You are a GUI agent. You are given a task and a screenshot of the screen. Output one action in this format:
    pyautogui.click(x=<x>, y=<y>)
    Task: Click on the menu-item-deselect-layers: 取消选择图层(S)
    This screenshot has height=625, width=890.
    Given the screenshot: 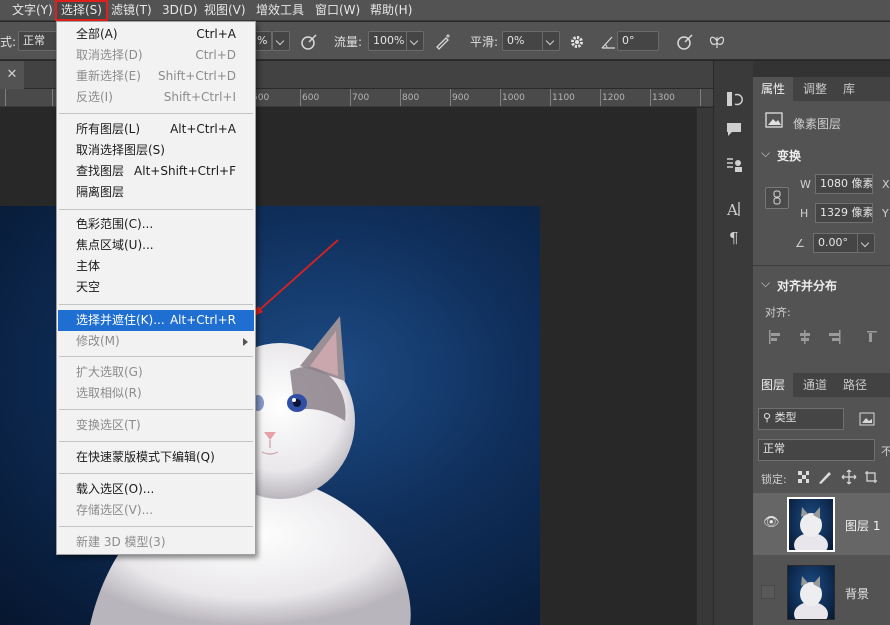 What is the action you would take?
    pyautogui.click(x=156, y=150)
    